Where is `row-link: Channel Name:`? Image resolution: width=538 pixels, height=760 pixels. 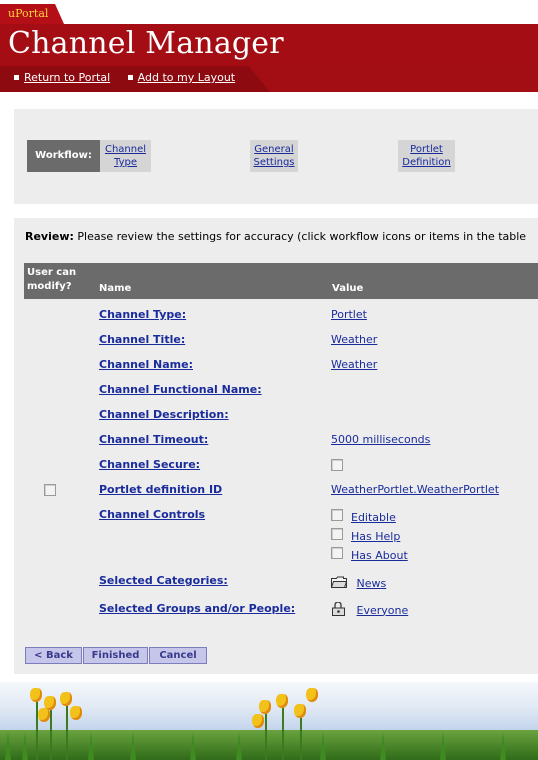 row-link: Channel Name: is located at coordinates (146, 364).